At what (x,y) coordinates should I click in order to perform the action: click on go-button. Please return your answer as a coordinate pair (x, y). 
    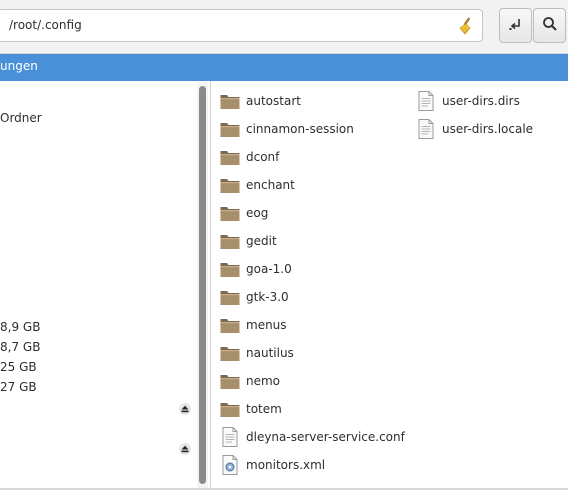
    Looking at the image, I should click on (515, 25).